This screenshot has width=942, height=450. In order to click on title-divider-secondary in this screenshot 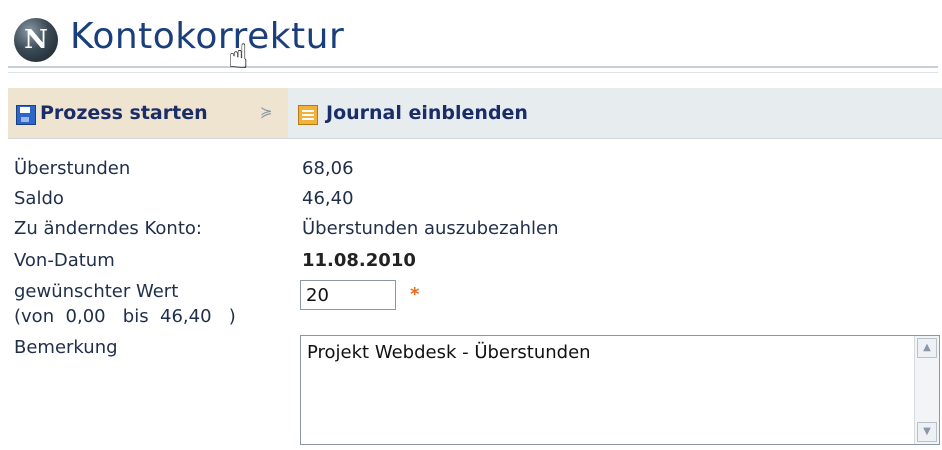, I will do `click(473, 72)`.